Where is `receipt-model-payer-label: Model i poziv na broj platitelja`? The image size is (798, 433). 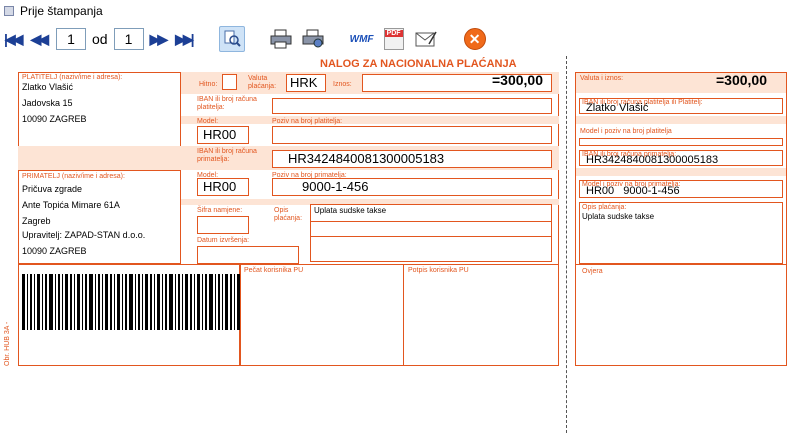 receipt-model-payer-label: Model i poziv na broj platitelja is located at coordinates (626, 131).